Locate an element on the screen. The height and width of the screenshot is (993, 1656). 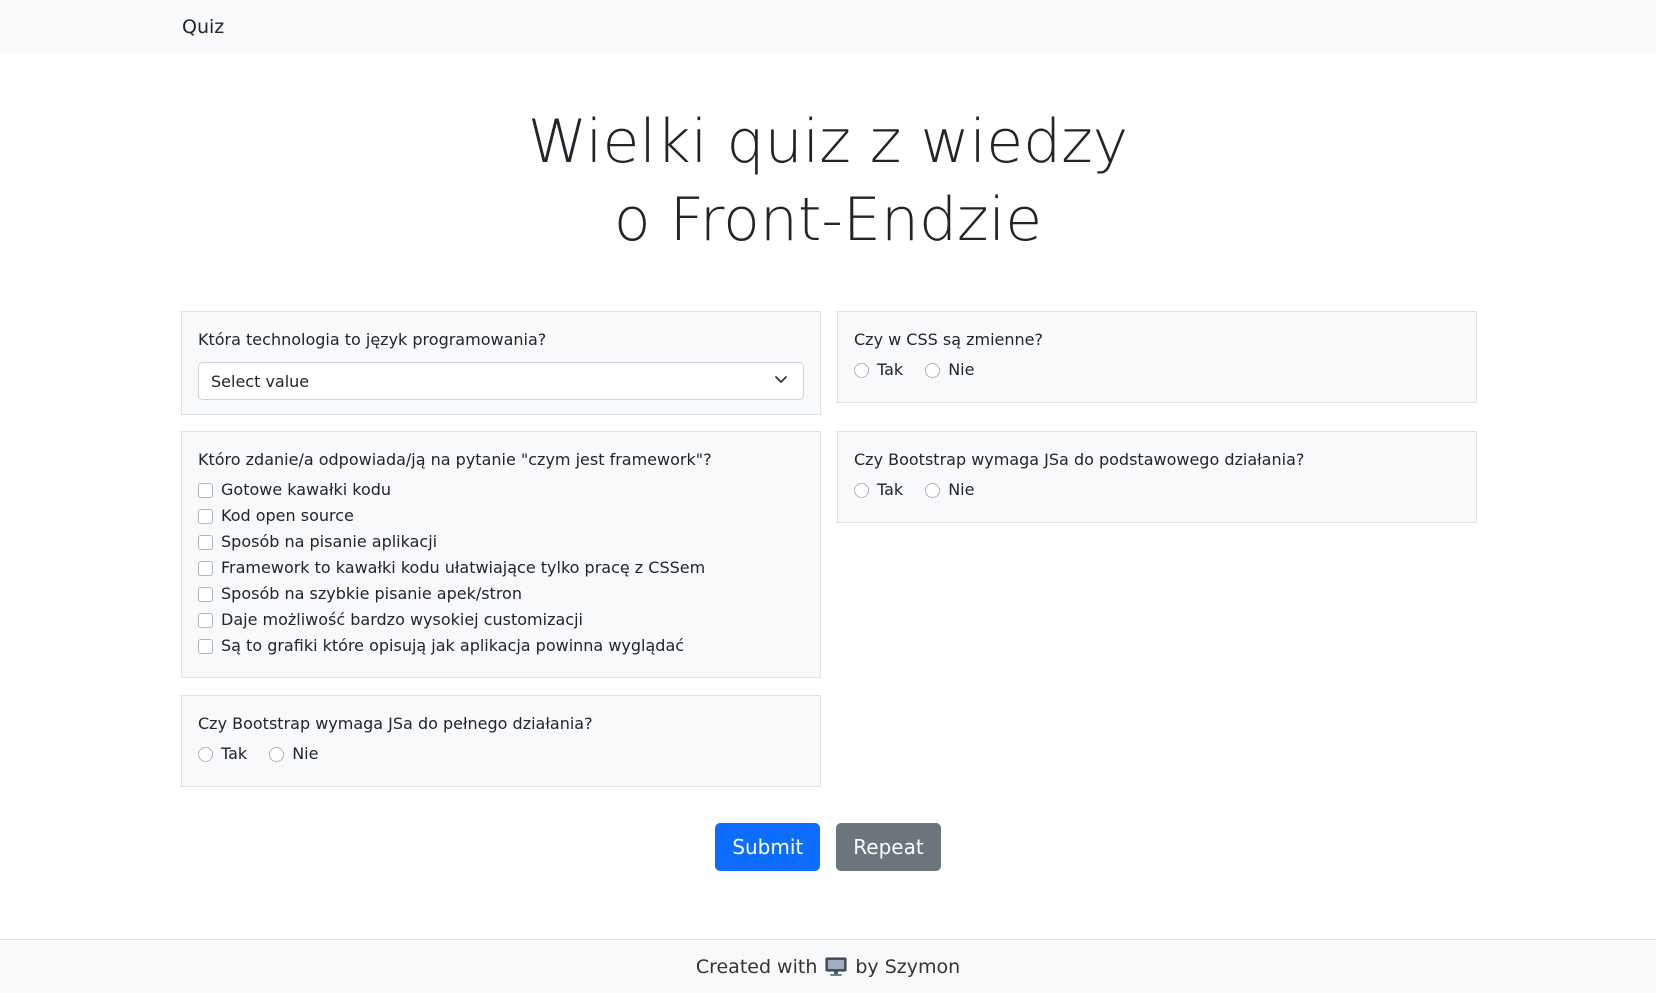
footer-suffix: by Szymon is located at coordinates (908, 966).